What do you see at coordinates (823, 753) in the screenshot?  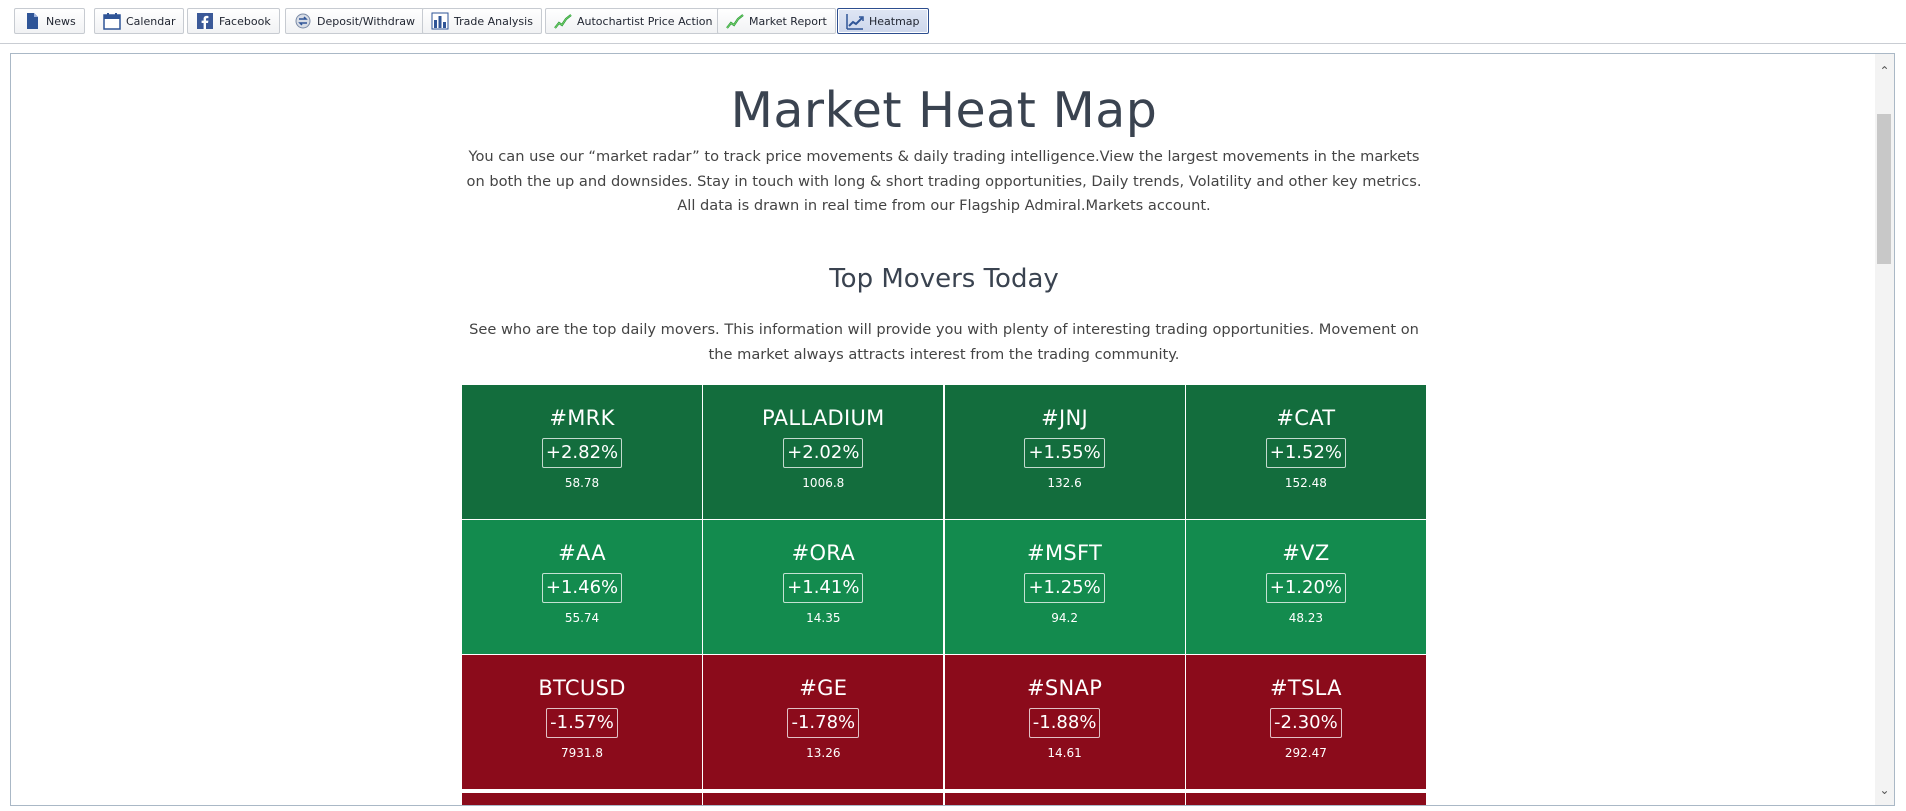 I see `tile-price: 13.26` at bounding box center [823, 753].